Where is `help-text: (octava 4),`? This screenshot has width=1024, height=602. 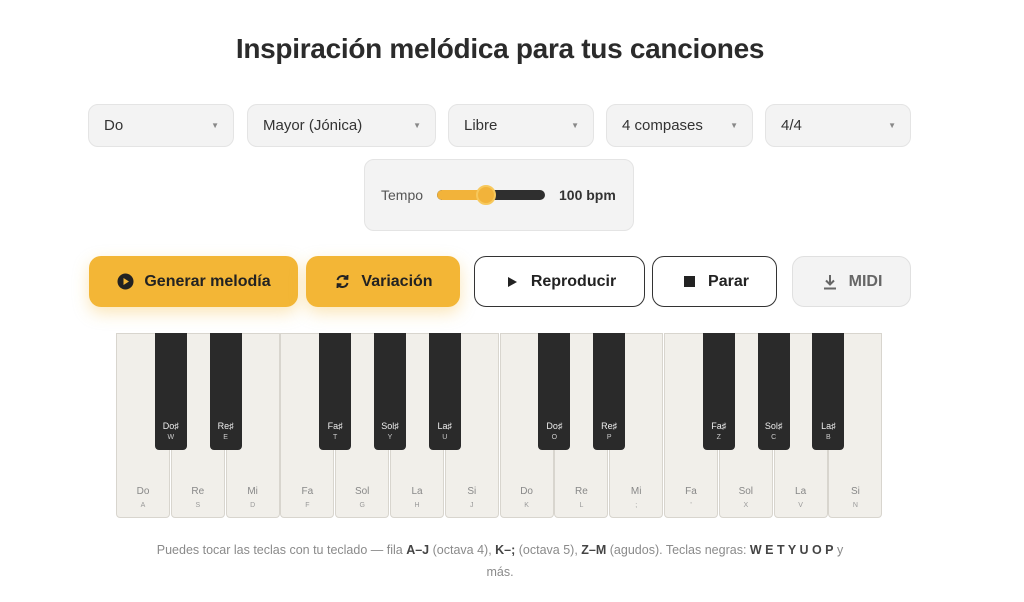
help-text: (octava 4), is located at coordinates (462, 550).